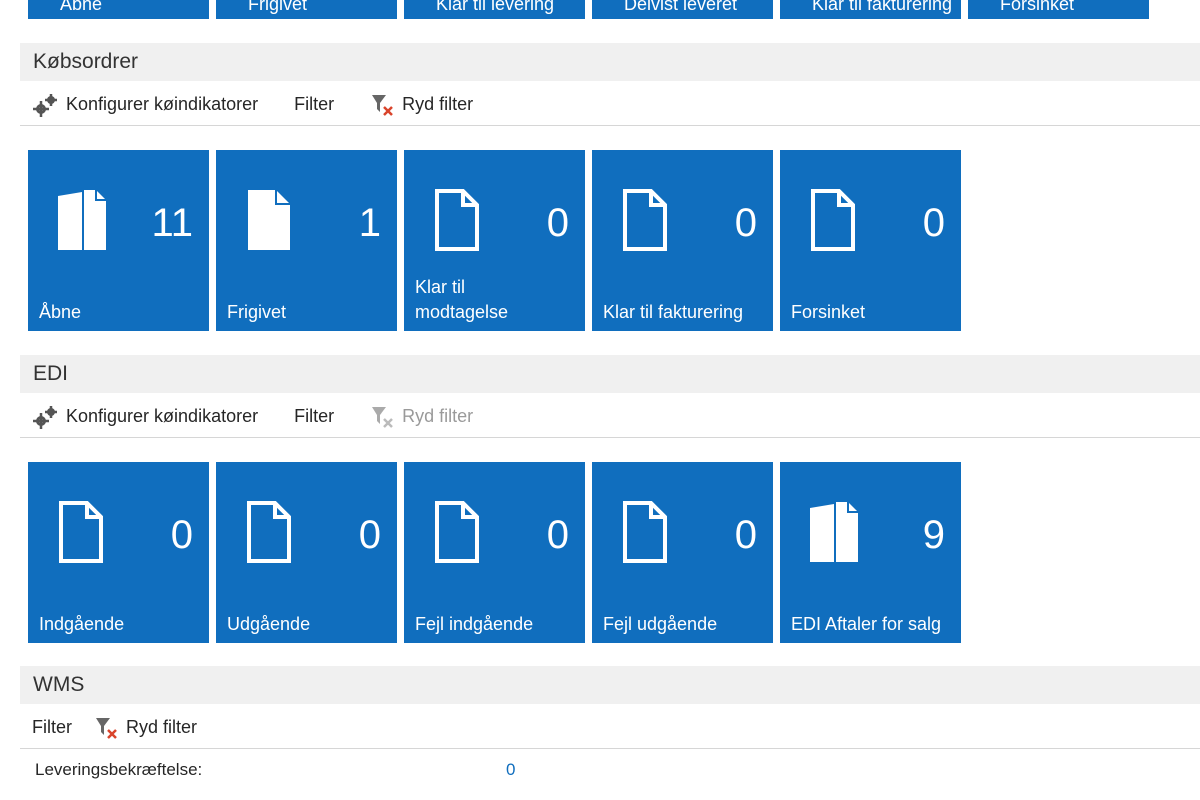  I want to click on top-tile-label: Klar til levering, so click(495, 7).